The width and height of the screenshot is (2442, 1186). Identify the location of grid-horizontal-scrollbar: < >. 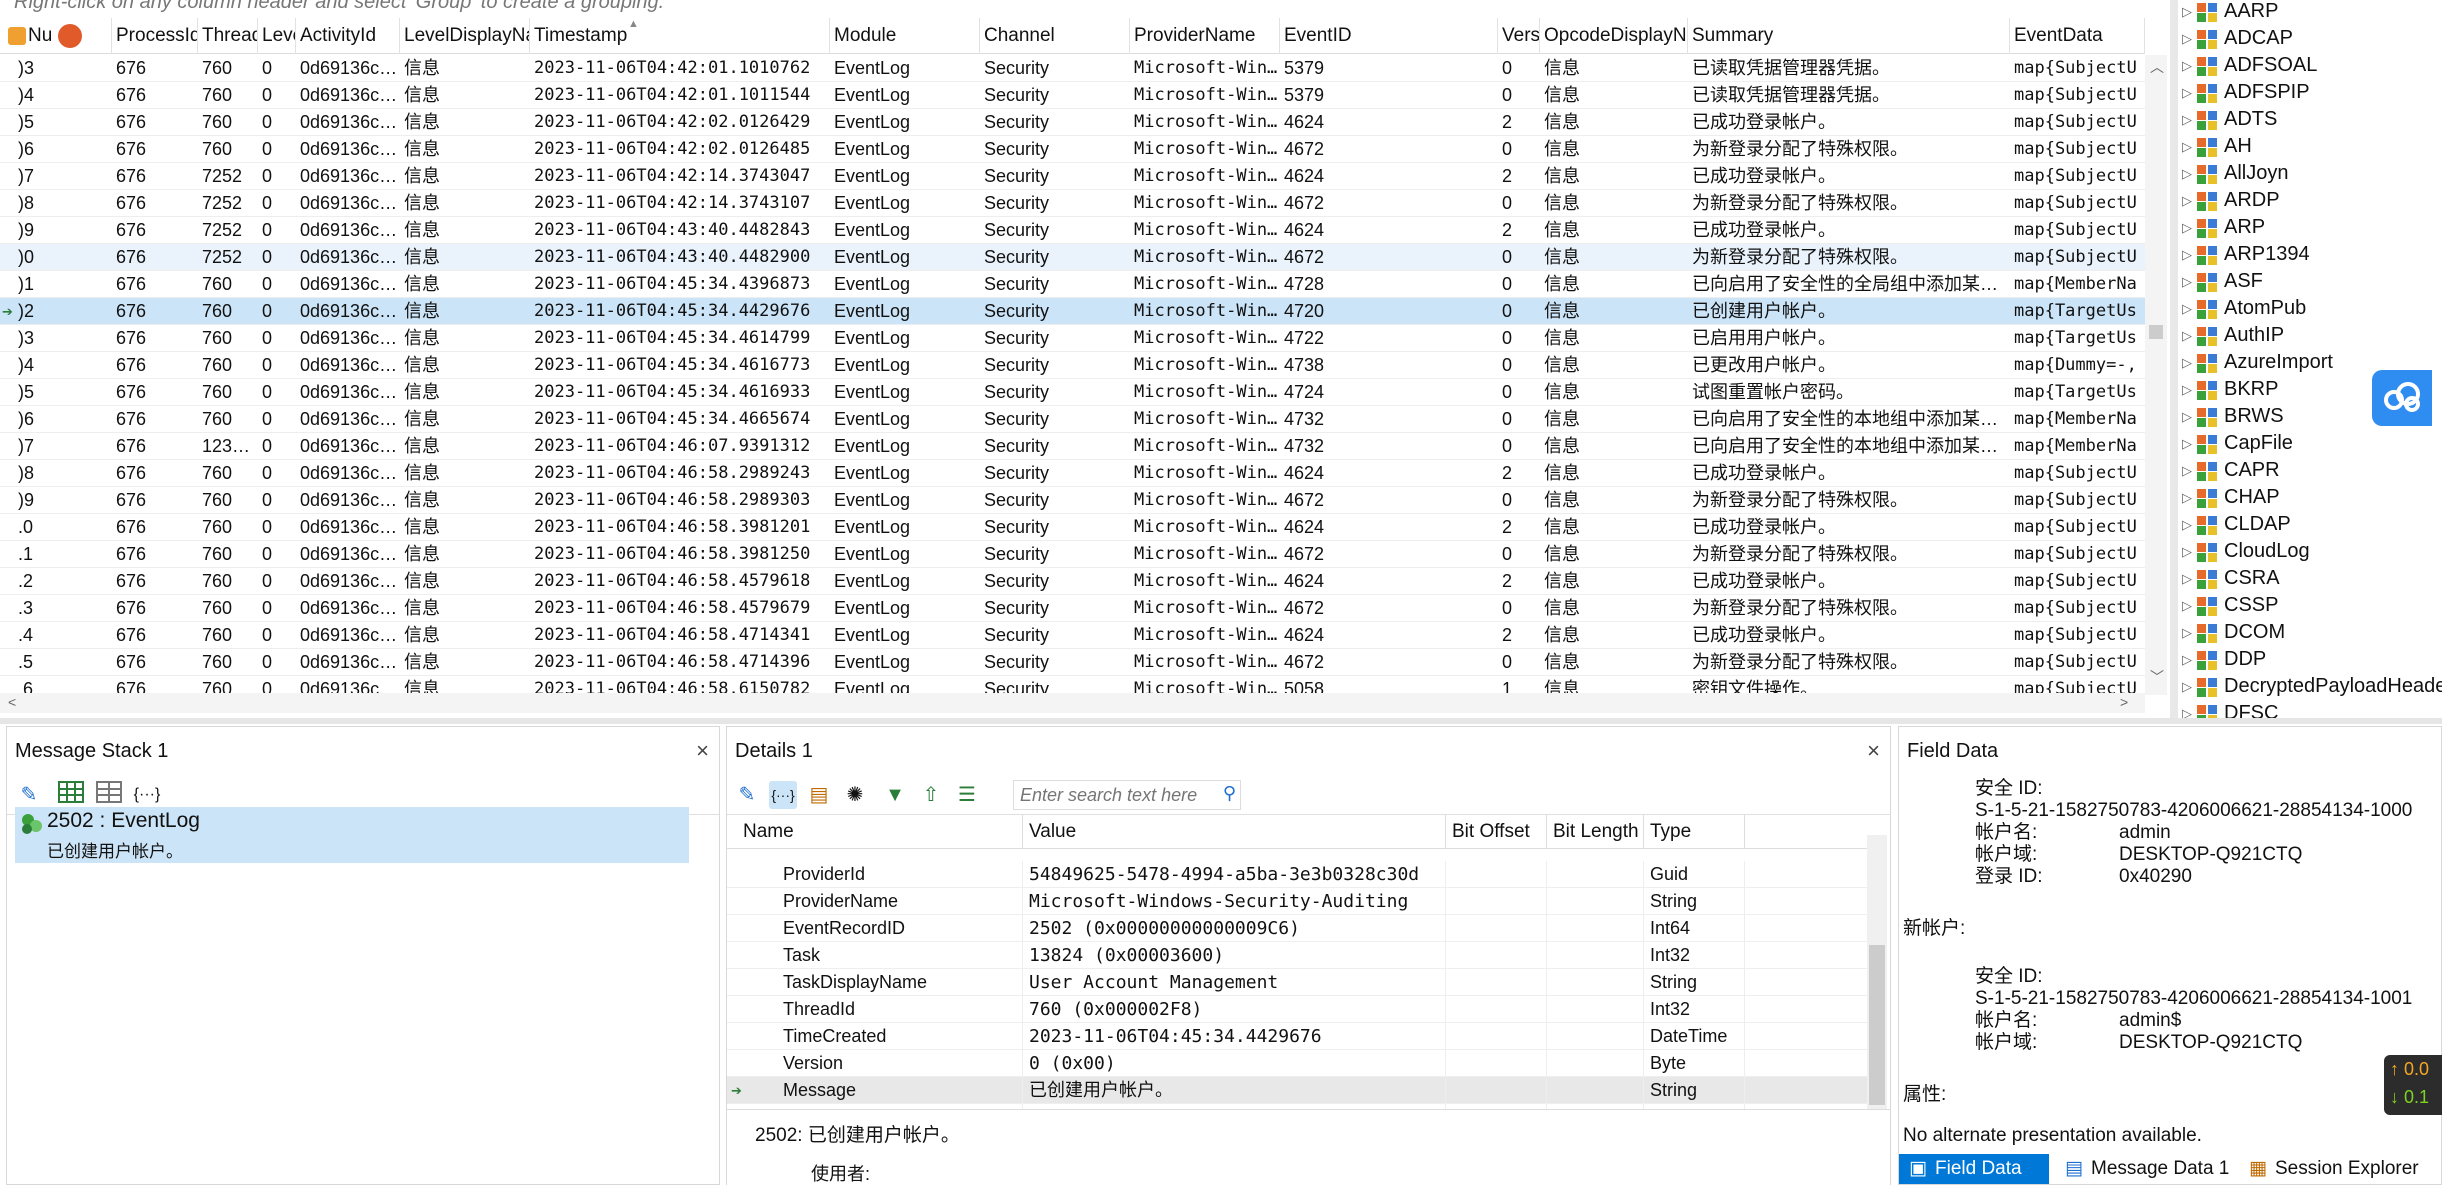
(1072, 703).